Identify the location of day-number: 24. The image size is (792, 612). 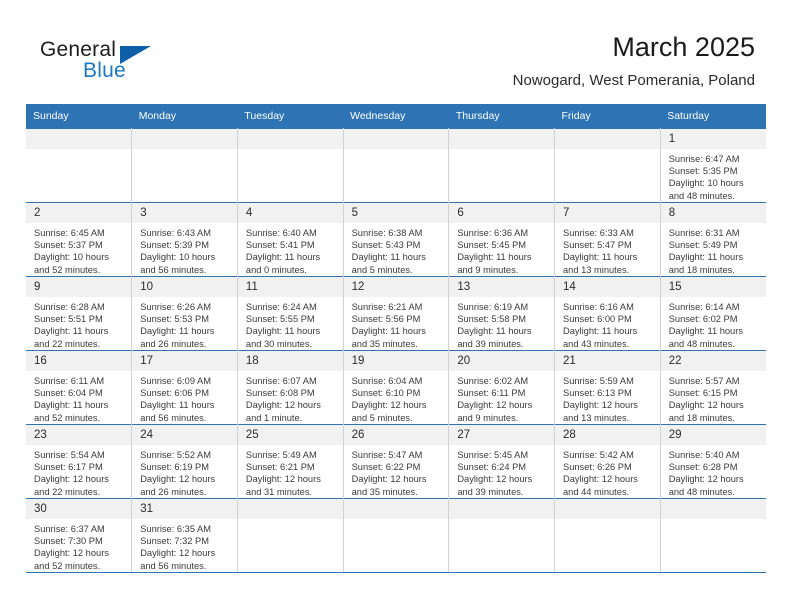
(184, 435).